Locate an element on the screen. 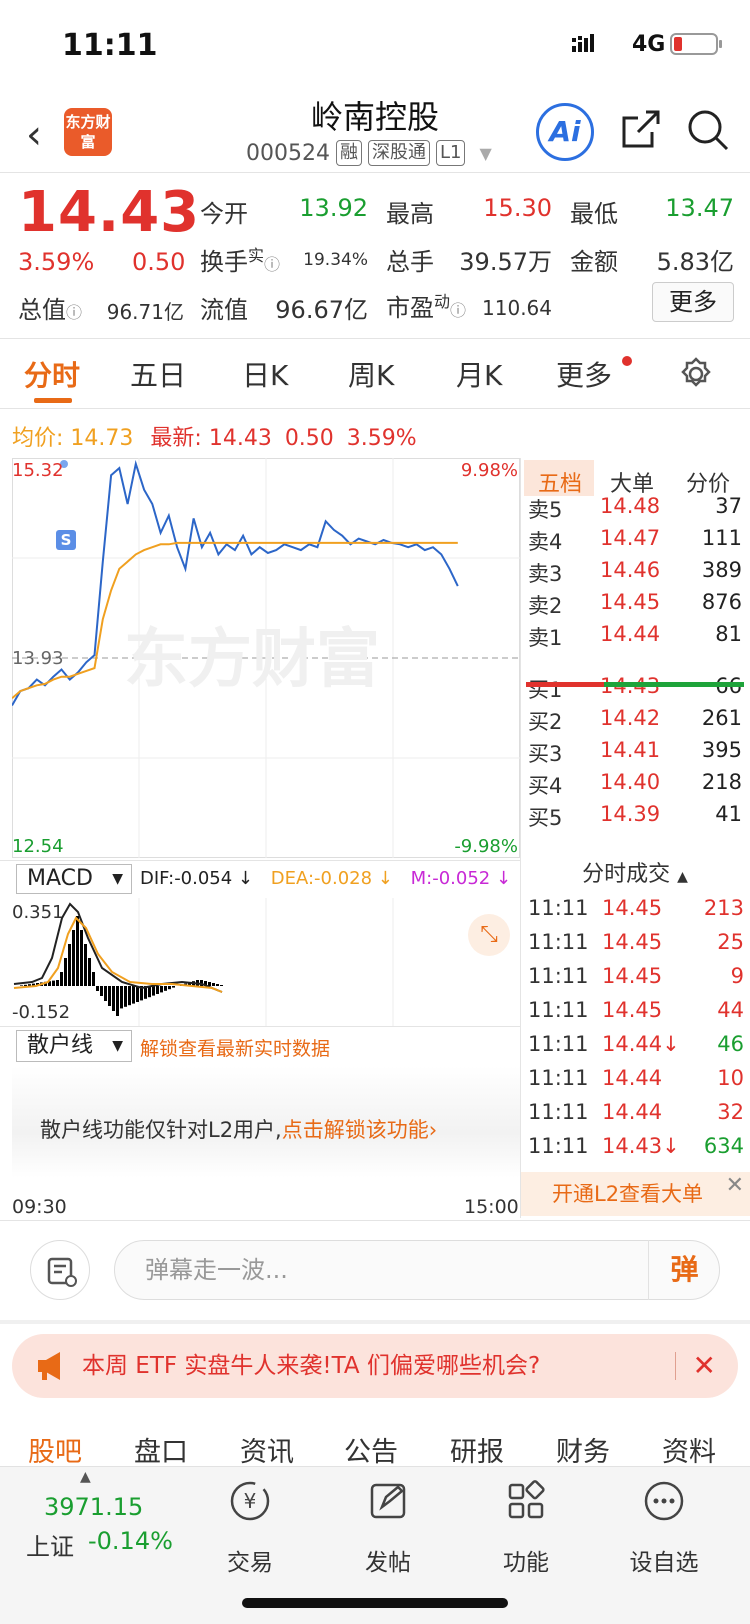 The width and height of the screenshot is (750, 1624). bid-row: 买3 14.41 395 is located at coordinates (639, 753).